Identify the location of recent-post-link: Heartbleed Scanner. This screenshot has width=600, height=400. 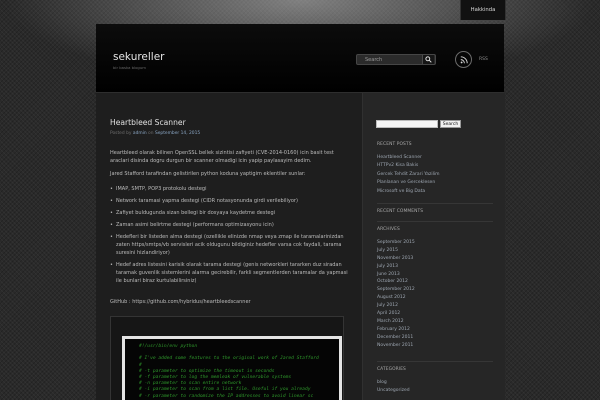
(436, 158).